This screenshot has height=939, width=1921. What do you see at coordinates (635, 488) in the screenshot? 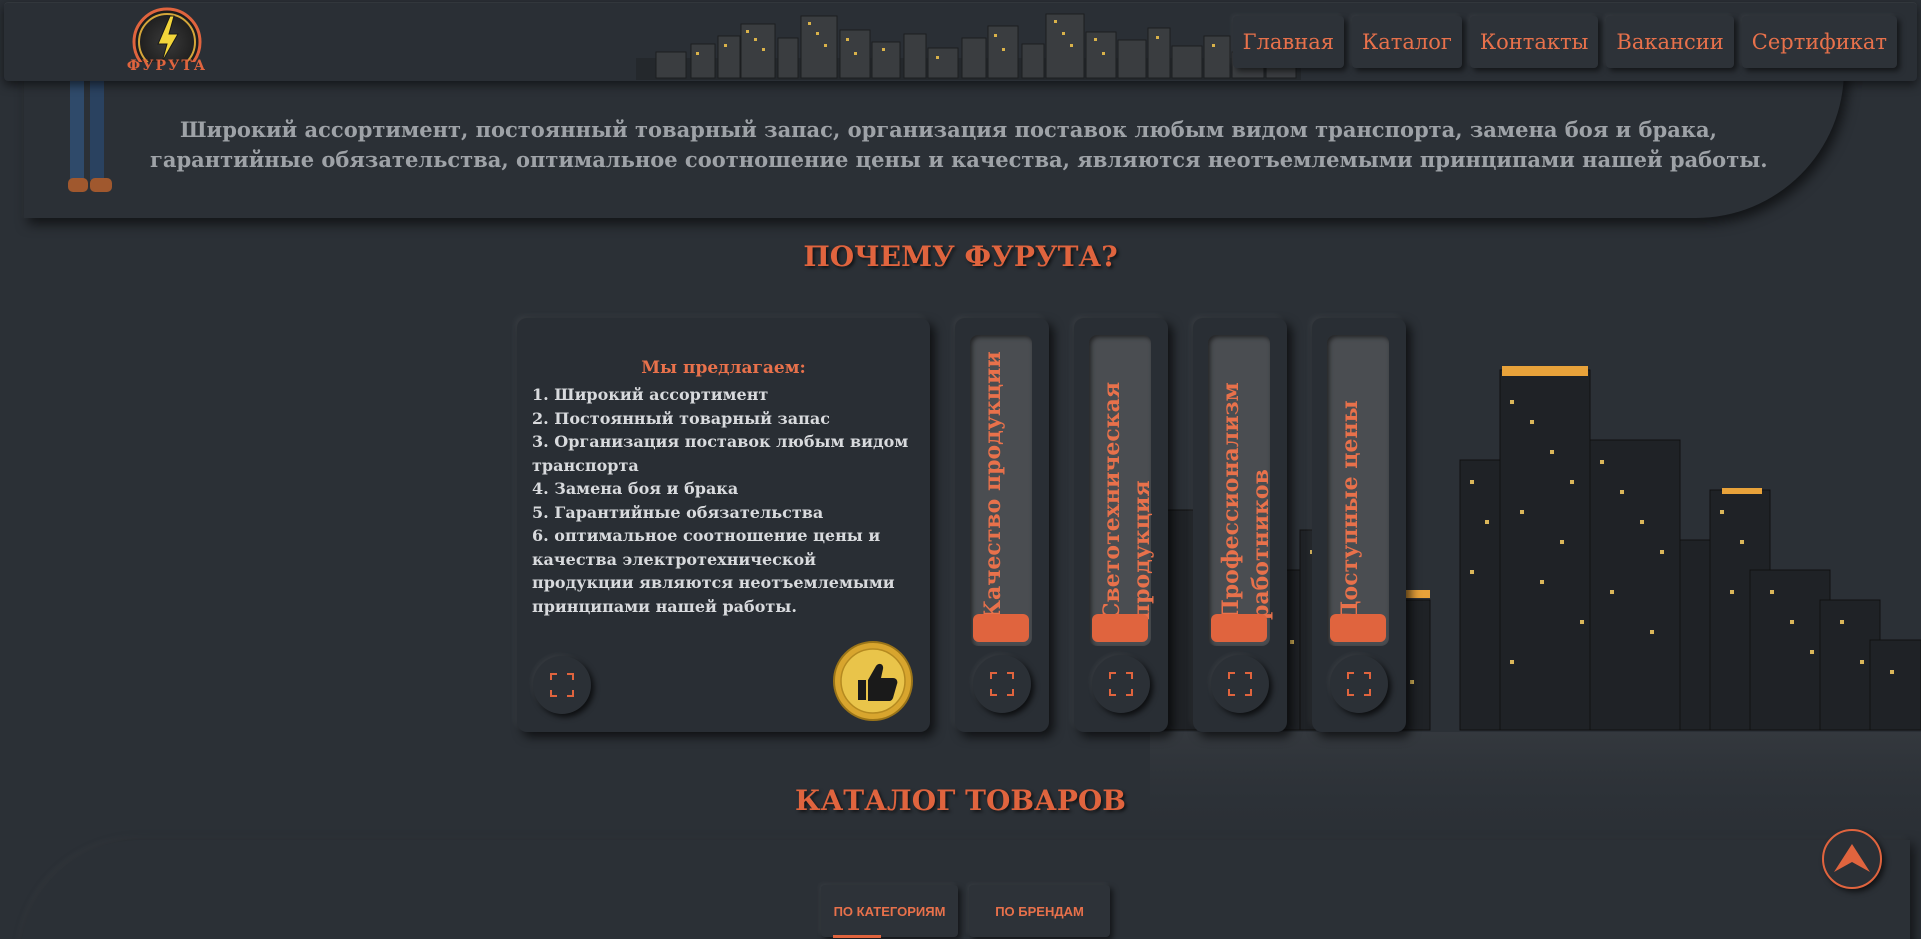
I see `list-item: 4. Замена боя и брака` at bounding box center [635, 488].